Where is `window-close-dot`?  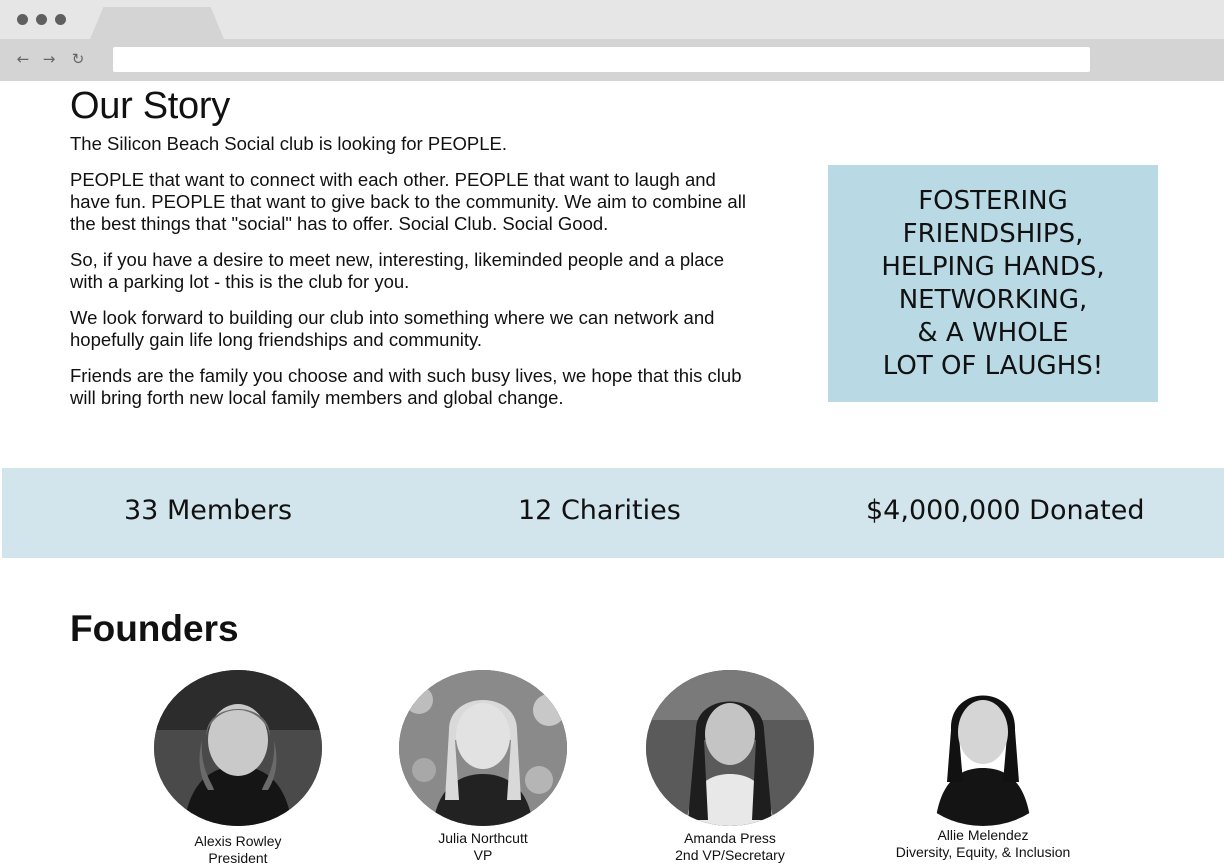 window-close-dot is located at coordinates (22, 19).